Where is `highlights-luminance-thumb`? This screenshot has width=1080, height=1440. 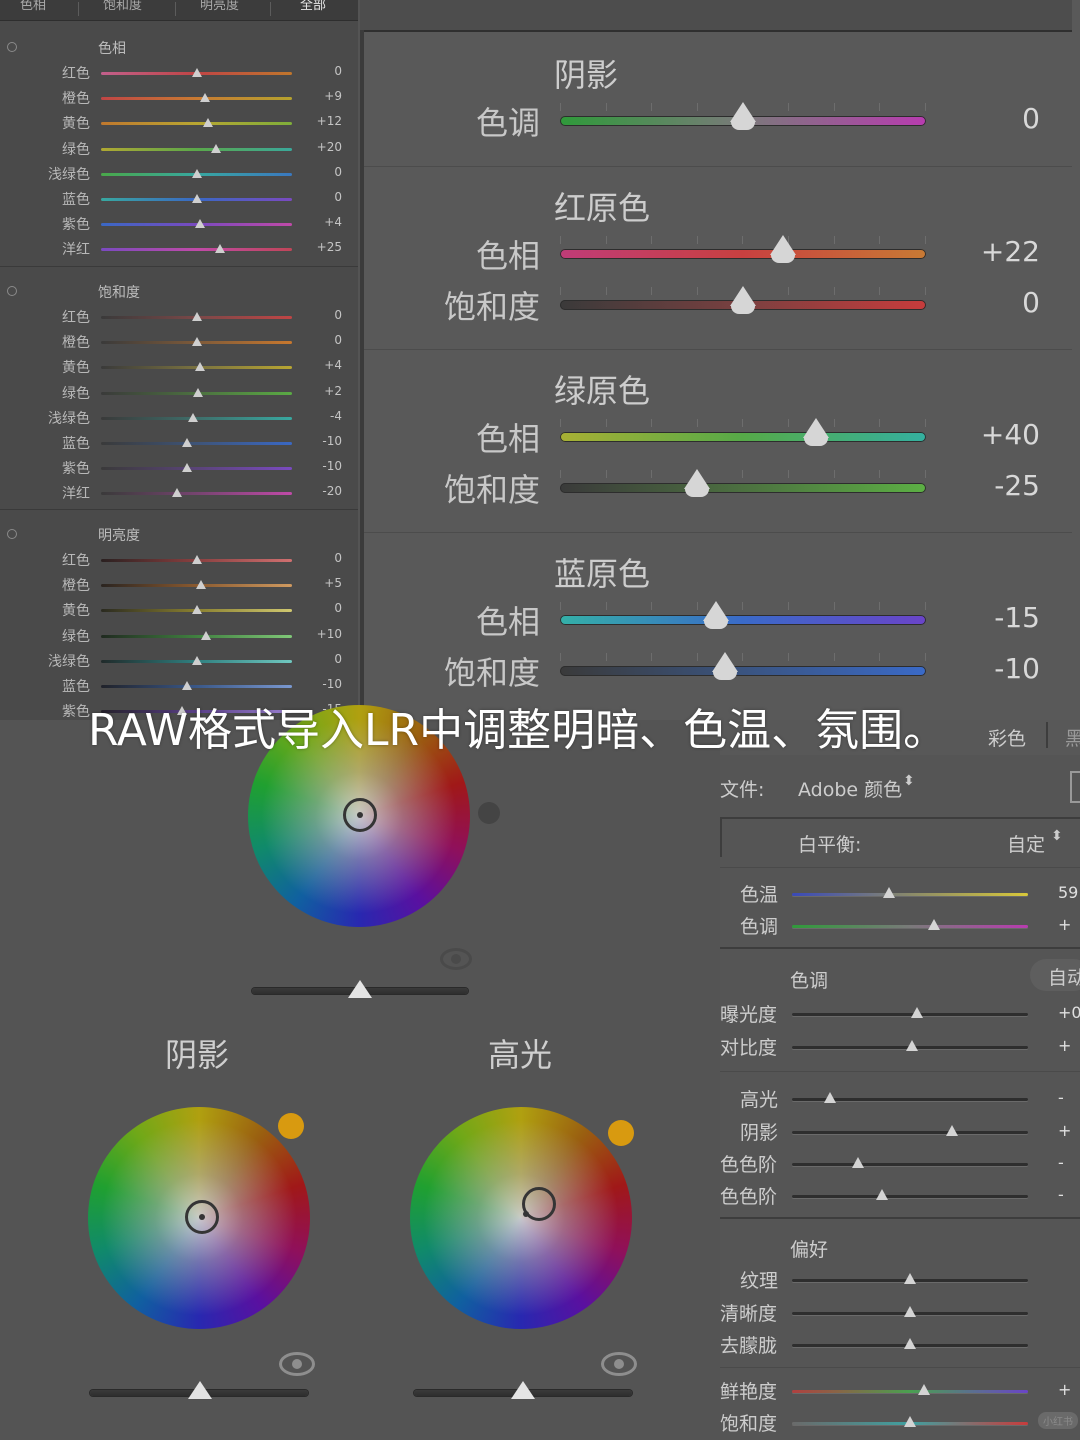
highlights-luminance-thumb is located at coordinates (523, 1390).